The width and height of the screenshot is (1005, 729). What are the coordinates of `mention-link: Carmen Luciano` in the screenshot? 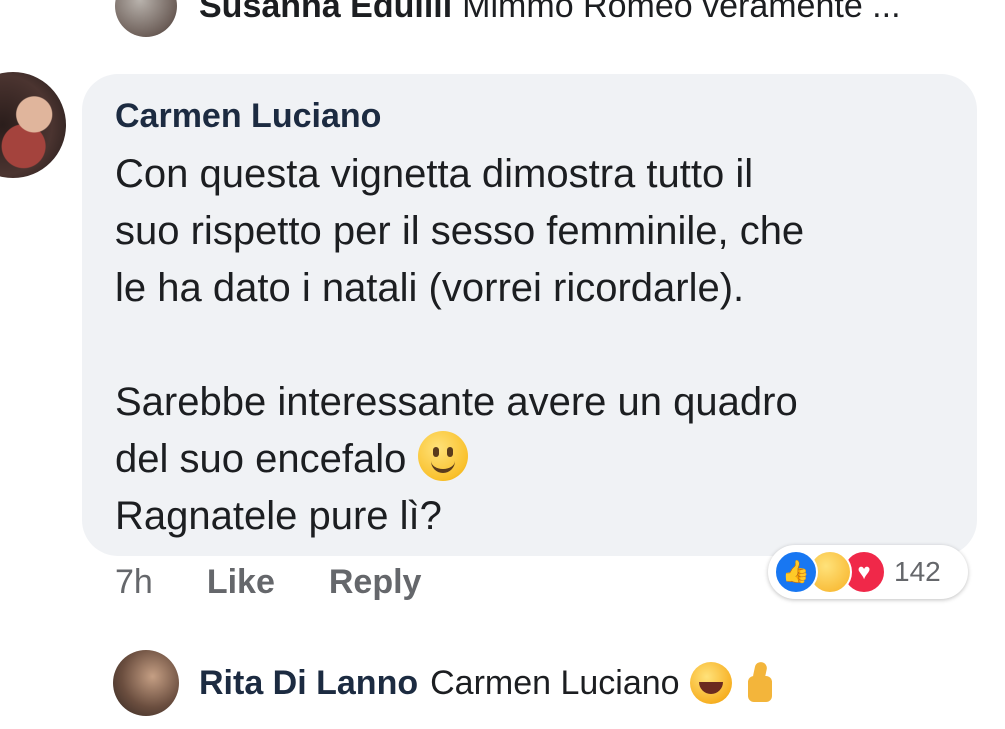 It's located at (554, 683).